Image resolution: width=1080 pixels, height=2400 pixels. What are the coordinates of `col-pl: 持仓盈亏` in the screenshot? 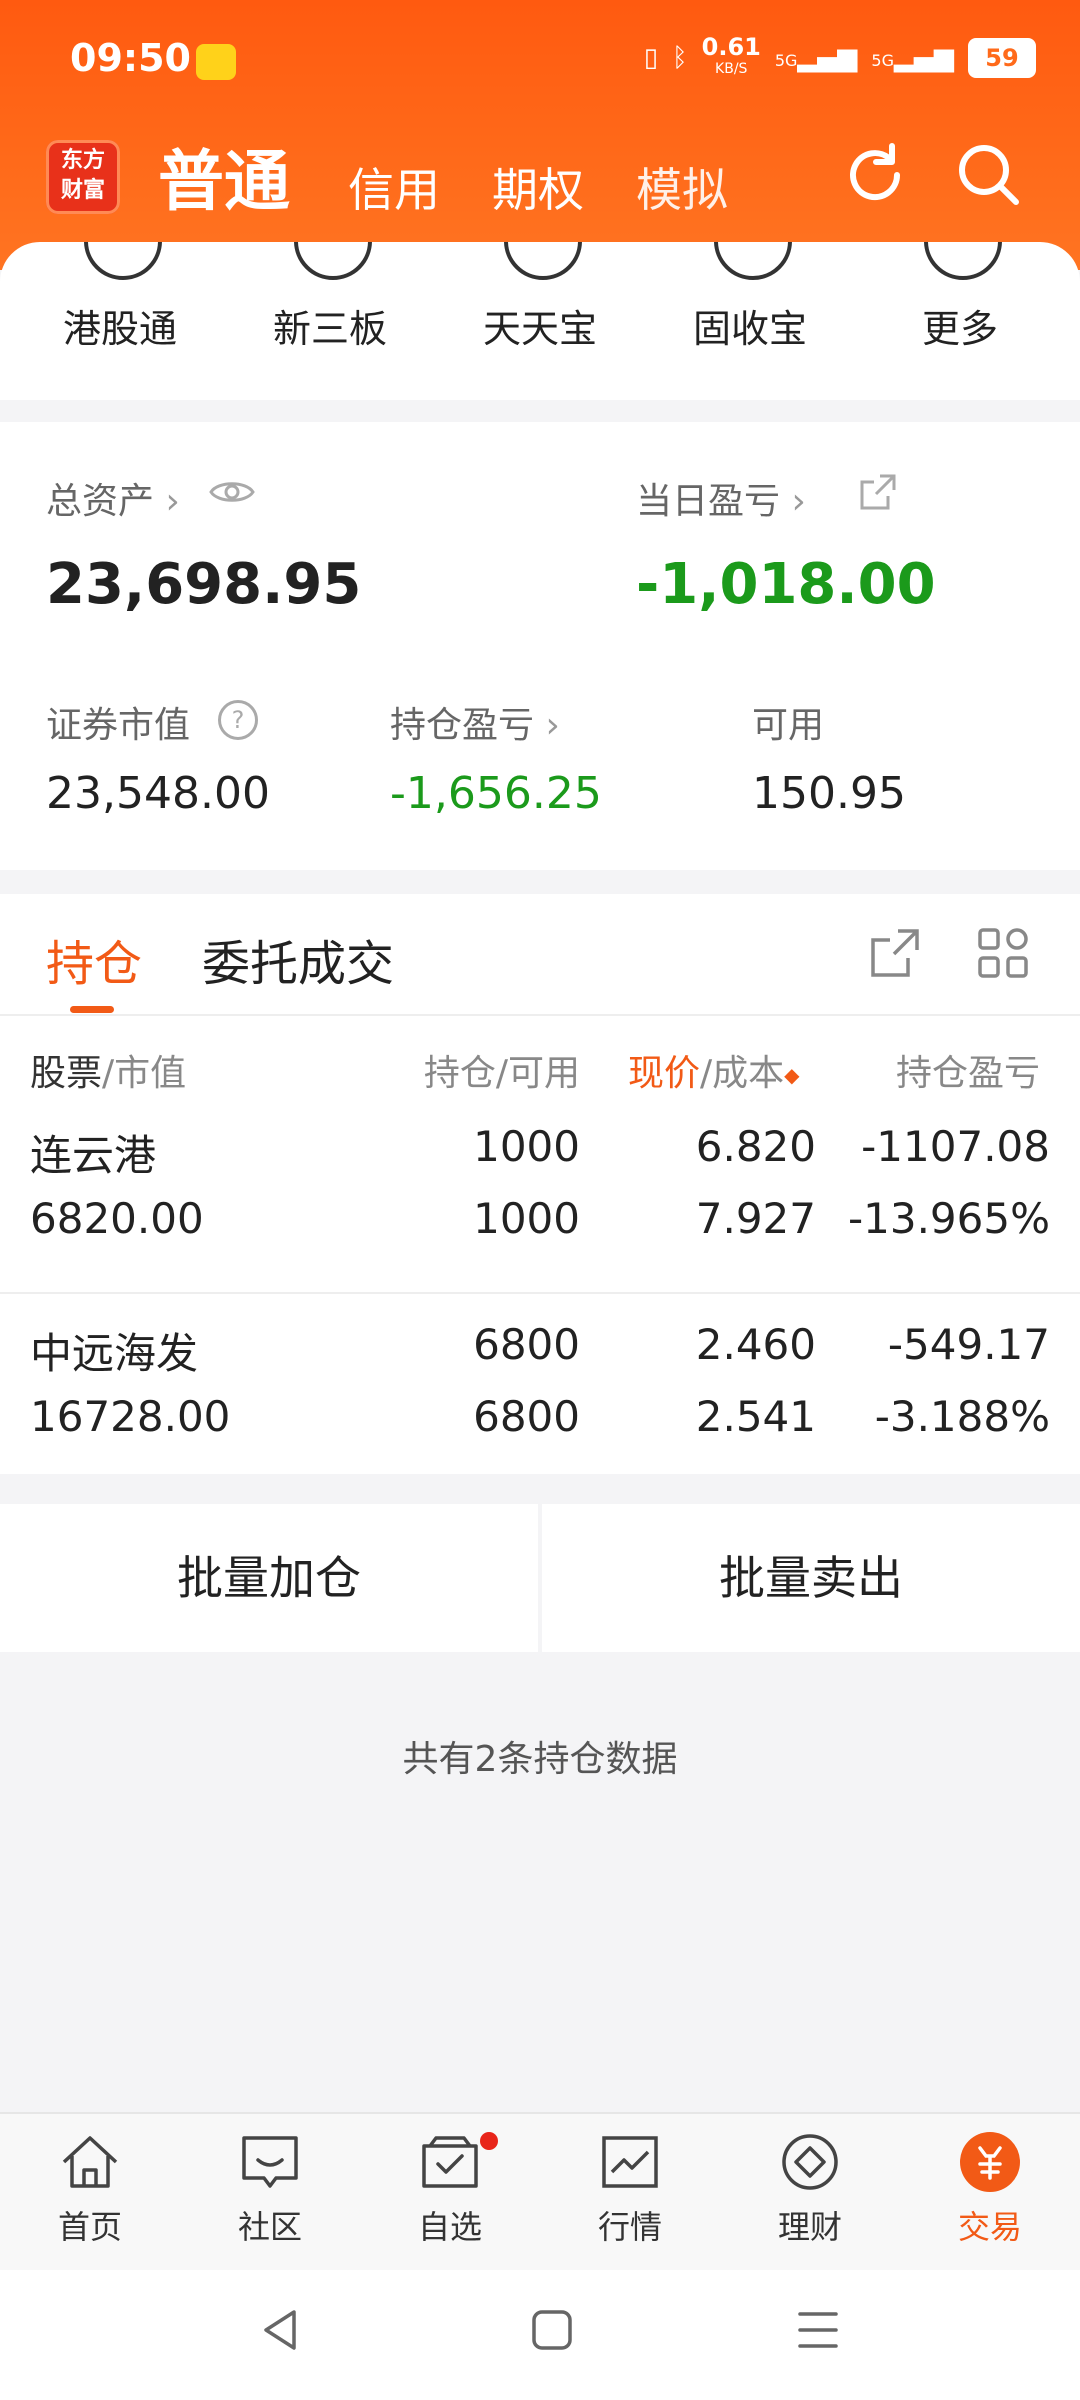 It's located at (988, 1070).